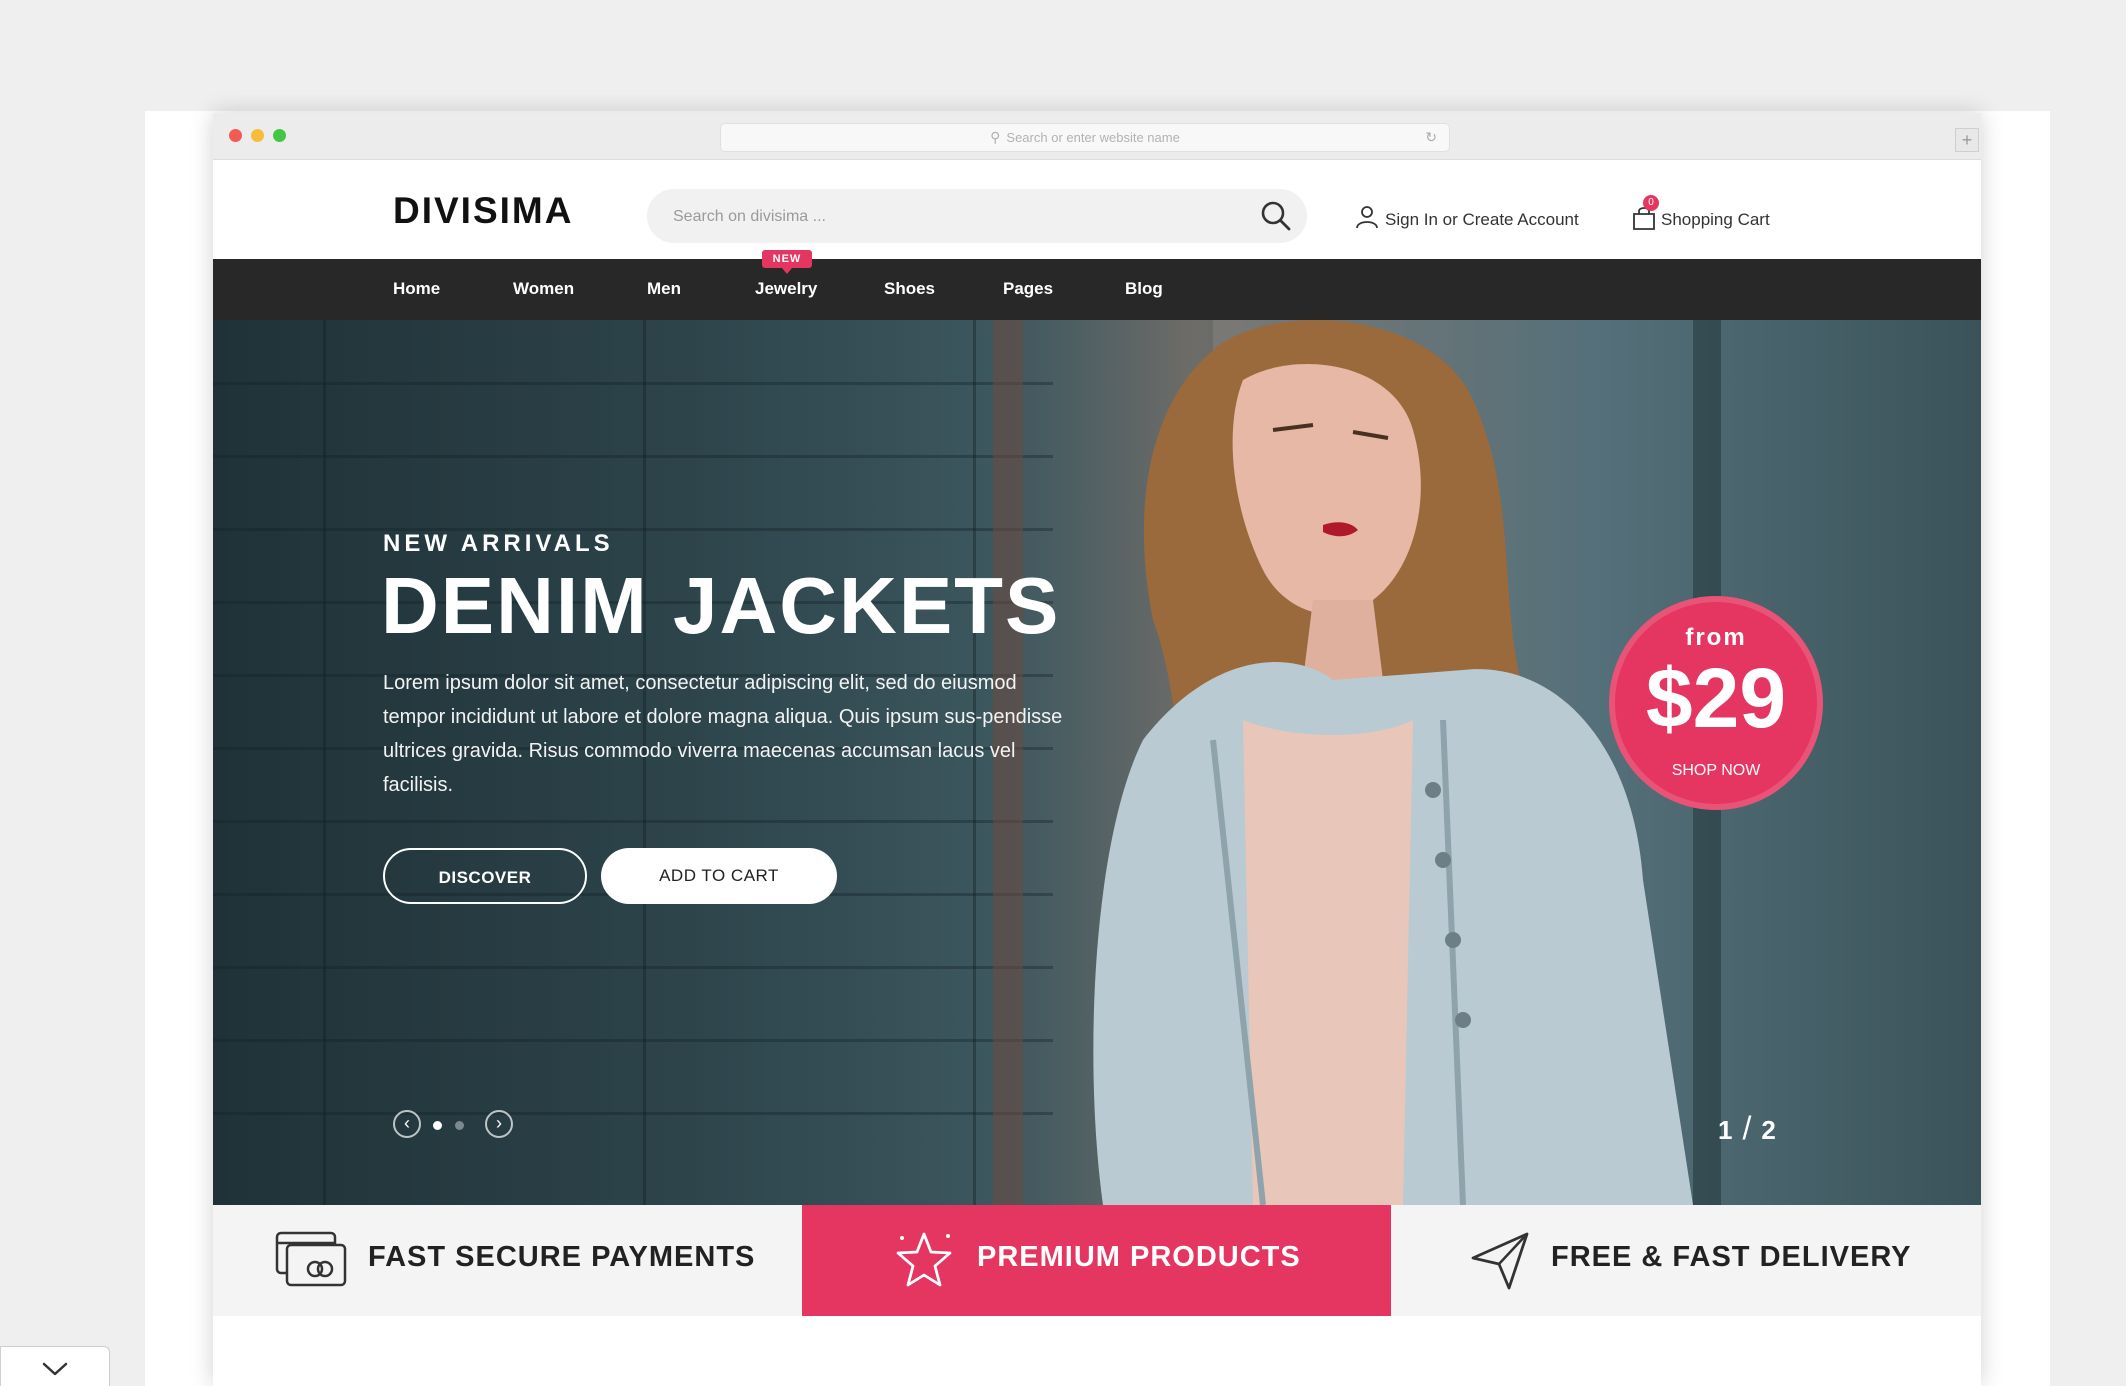 The image size is (2126, 1386). I want to click on user-icon, so click(1367, 217).